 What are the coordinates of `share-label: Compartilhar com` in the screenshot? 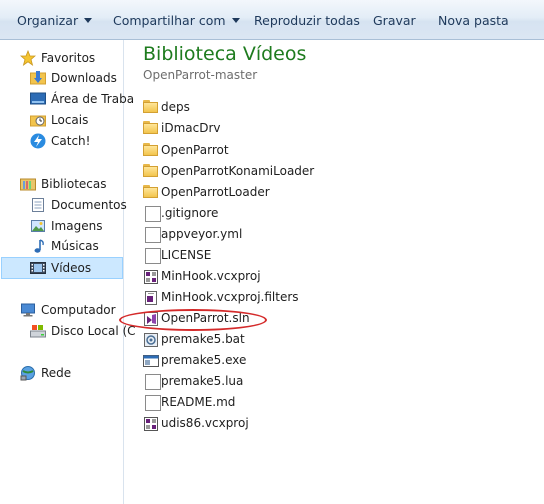 It's located at (169, 20).